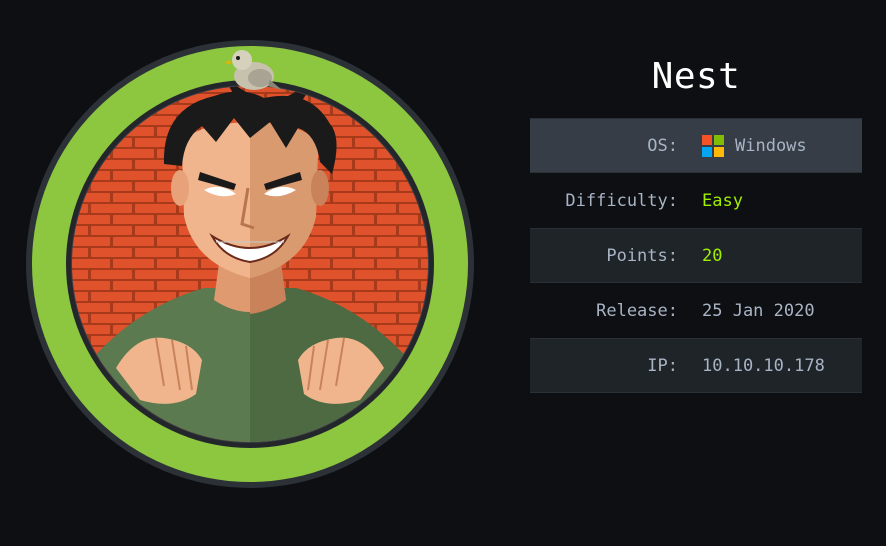  Describe the element at coordinates (771, 145) in the screenshot. I see `os-value-text: Windows` at that location.